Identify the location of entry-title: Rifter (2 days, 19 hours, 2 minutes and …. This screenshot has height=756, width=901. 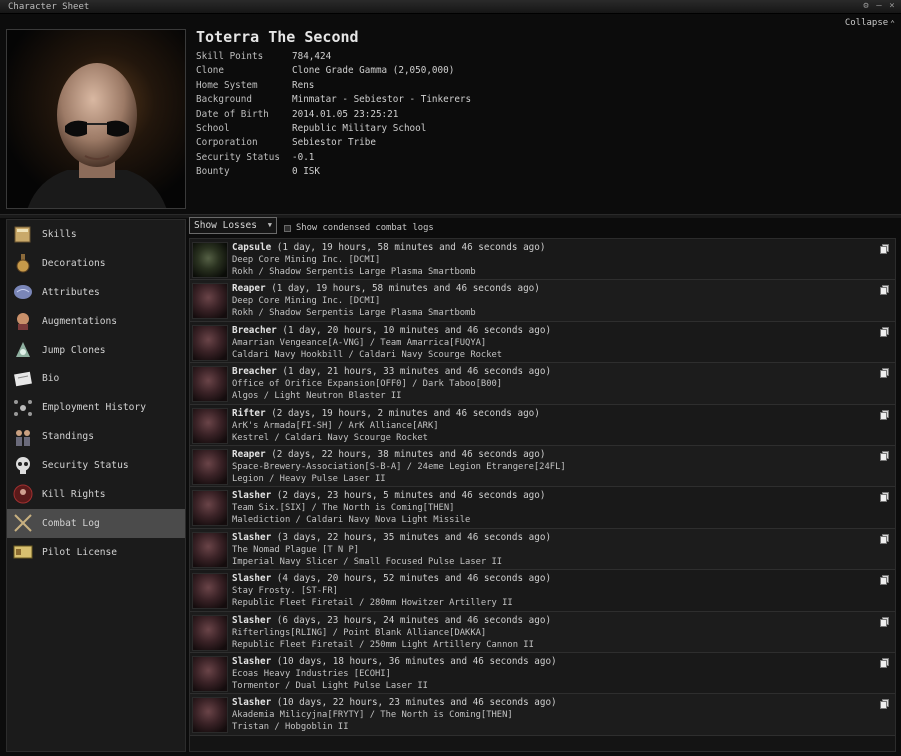
(386, 413).